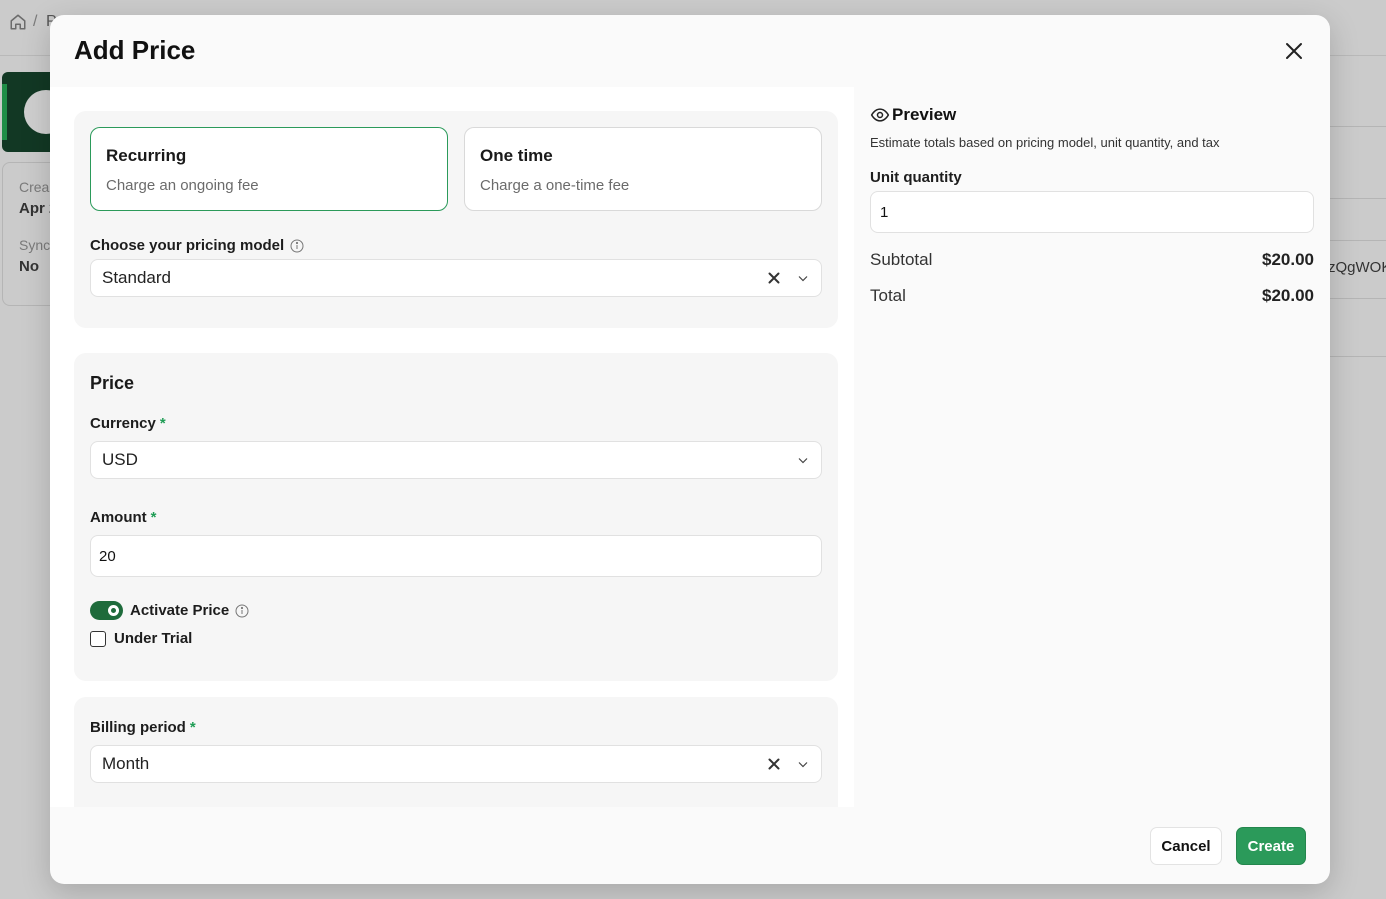  I want to click on billing-period-label: Billing period *, so click(143, 727).